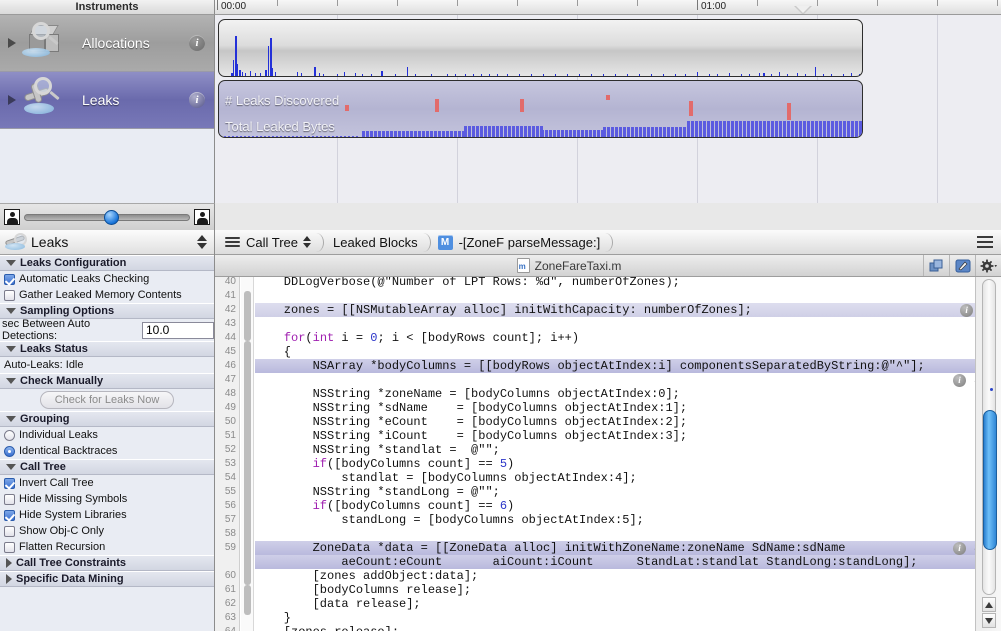  Describe the element at coordinates (73, 499) in the screenshot. I see `config-checkbox-label: Hide Missing Symbols` at that location.